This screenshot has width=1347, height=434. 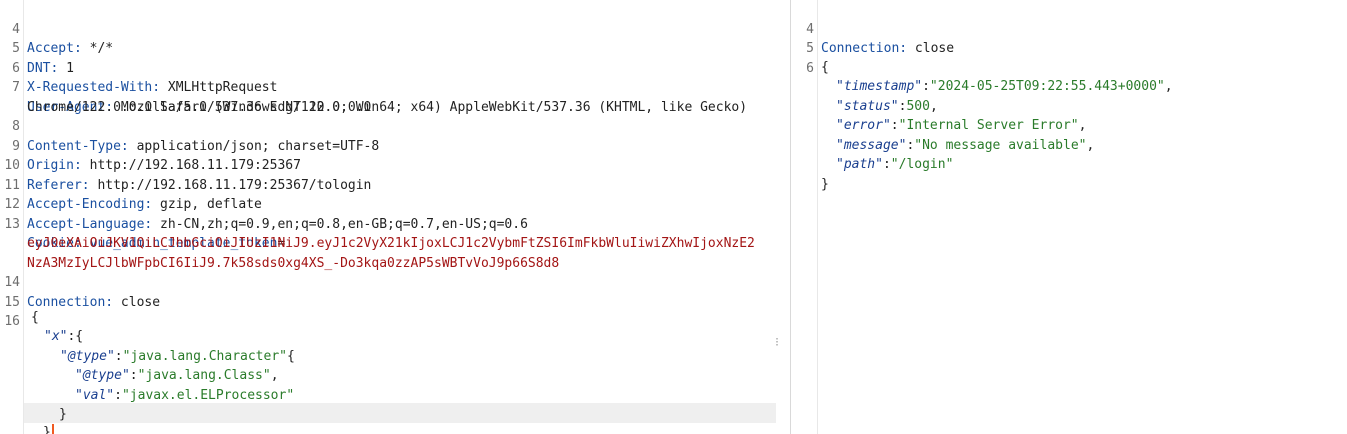 What do you see at coordinates (815, 173) in the screenshot?
I see `response-body-line: }` at bounding box center [815, 173].